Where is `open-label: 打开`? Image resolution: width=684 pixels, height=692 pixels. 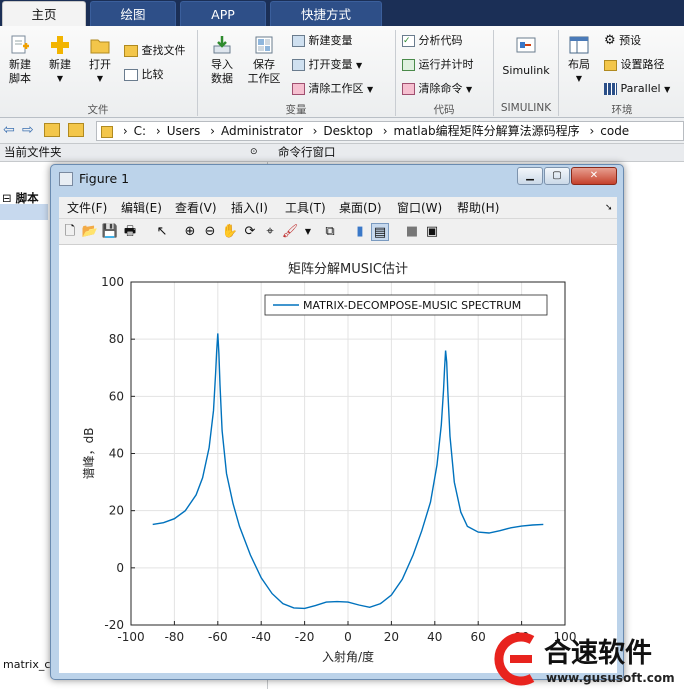
open-label: 打开 is located at coordinates (100, 64).